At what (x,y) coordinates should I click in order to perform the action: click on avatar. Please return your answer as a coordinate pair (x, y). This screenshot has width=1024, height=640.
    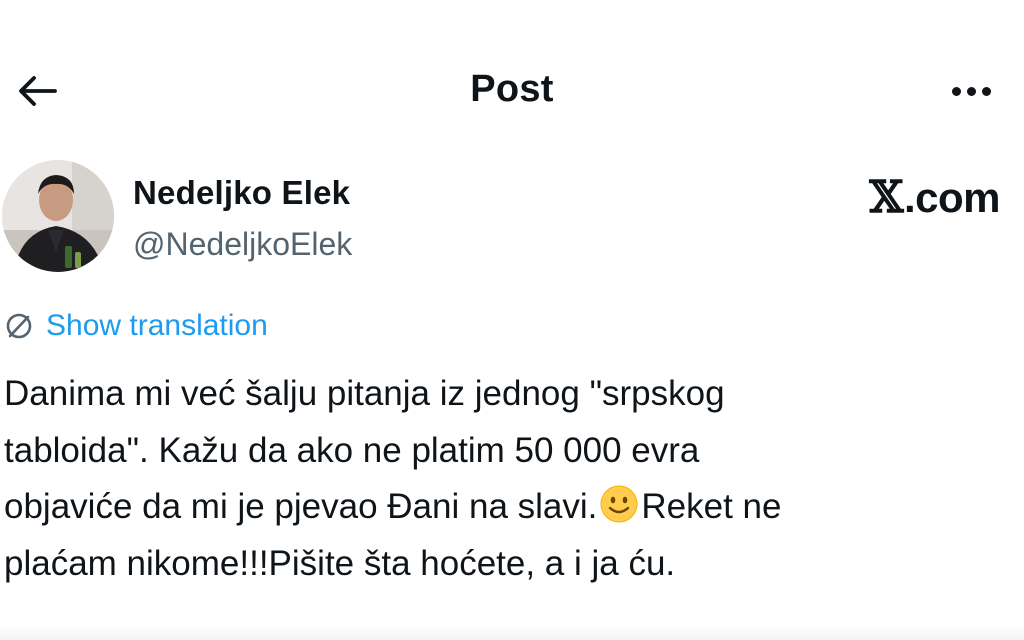
    Looking at the image, I should click on (58, 216).